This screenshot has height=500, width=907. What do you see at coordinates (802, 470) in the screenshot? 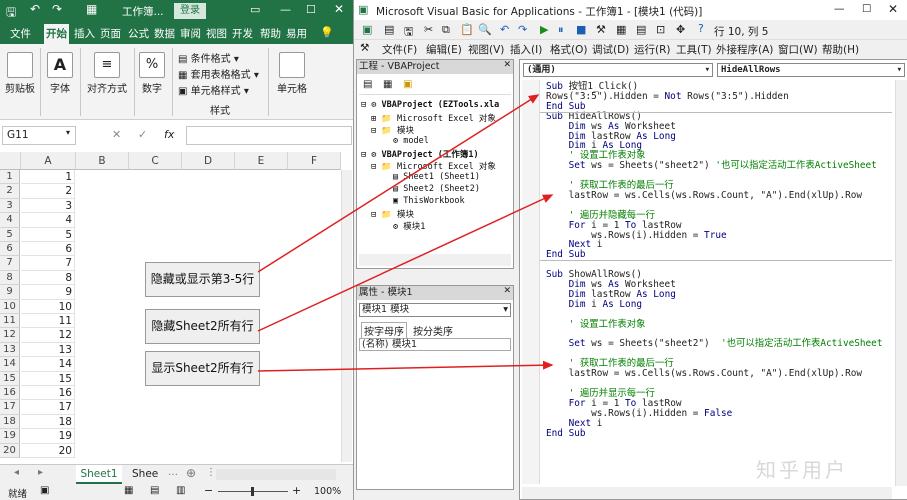
I see `watermark: 知乎用户` at bounding box center [802, 470].